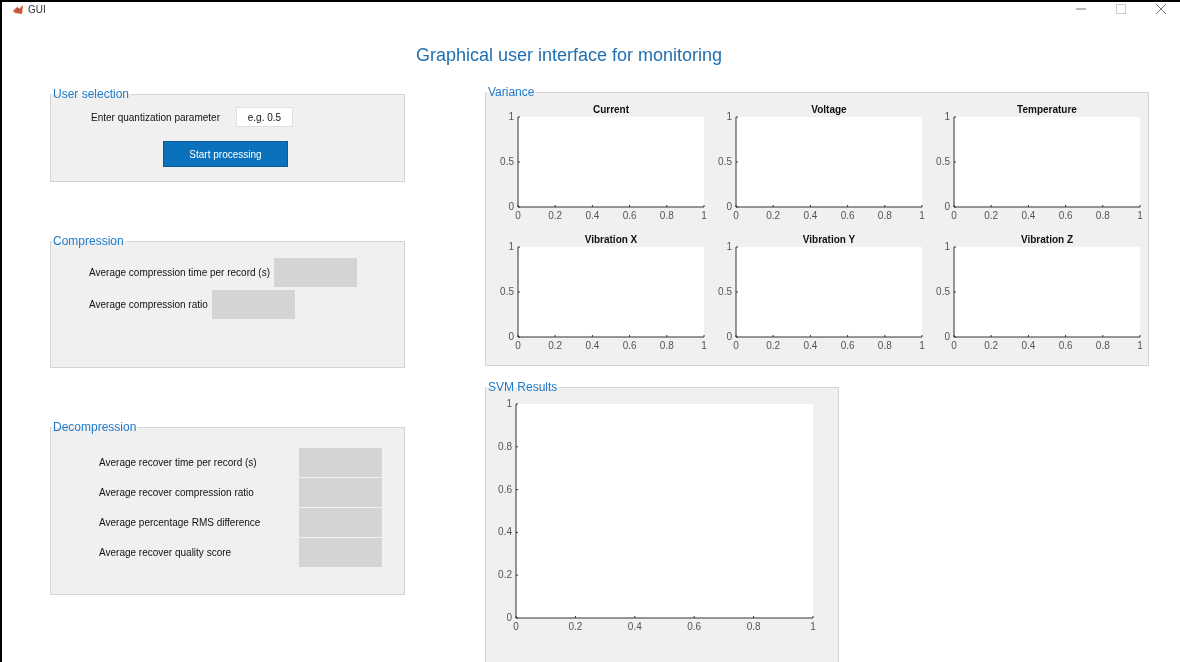  What do you see at coordinates (1047, 239) in the screenshot?
I see `chart-title: Vibration Z` at bounding box center [1047, 239].